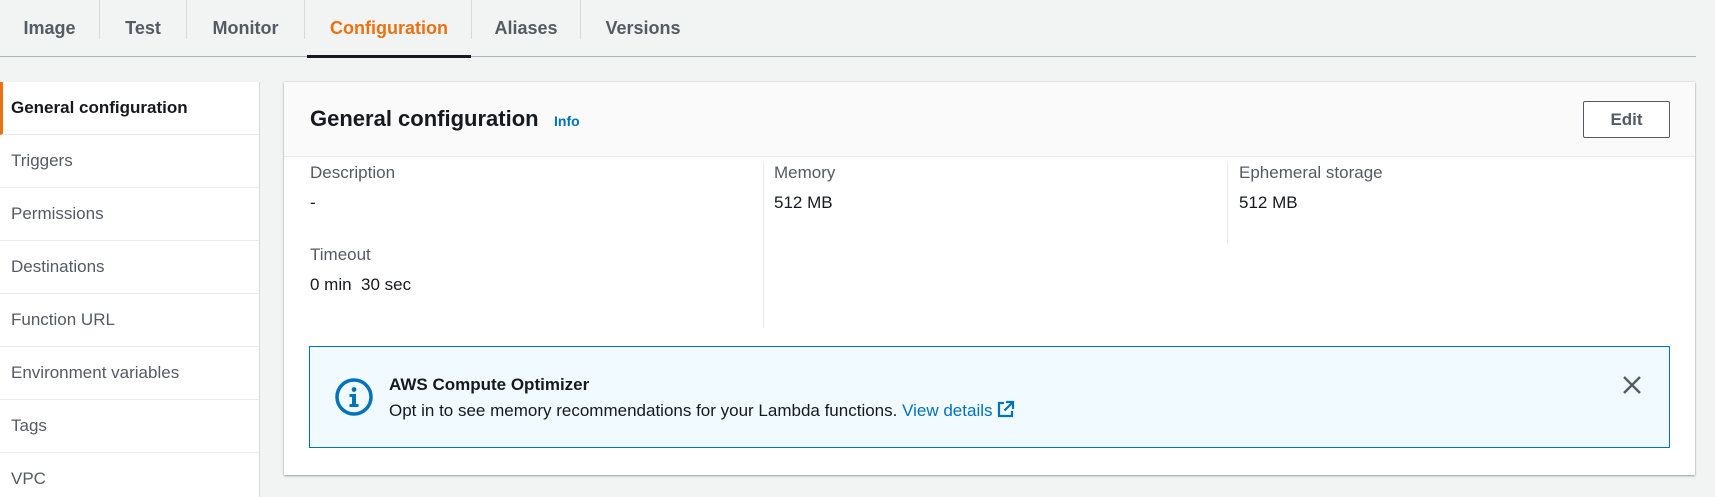 The width and height of the screenshot is (1715, 497). What do you see at coordinates (129, 426) in the screenshot?
I see `sidebar-item-tags: Tags` at bounding box center [129, 426].